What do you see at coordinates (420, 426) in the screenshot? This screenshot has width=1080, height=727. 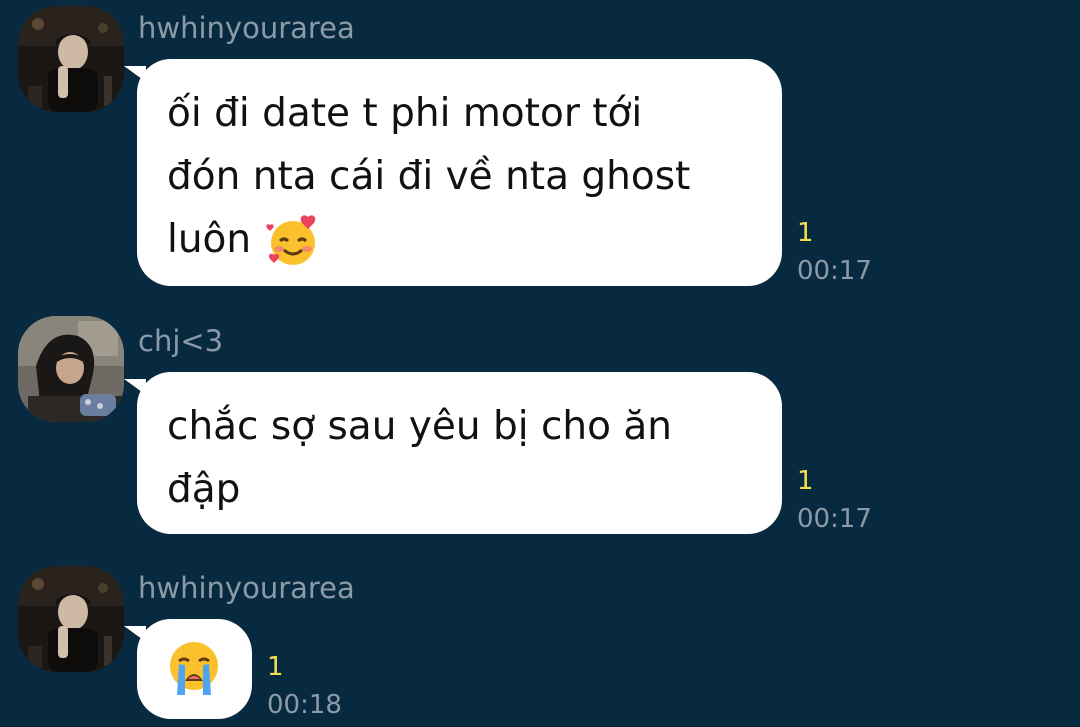 I see `message-text: chắc sợ sau yêu bị cho ăn` at bounding box center [420, 426].